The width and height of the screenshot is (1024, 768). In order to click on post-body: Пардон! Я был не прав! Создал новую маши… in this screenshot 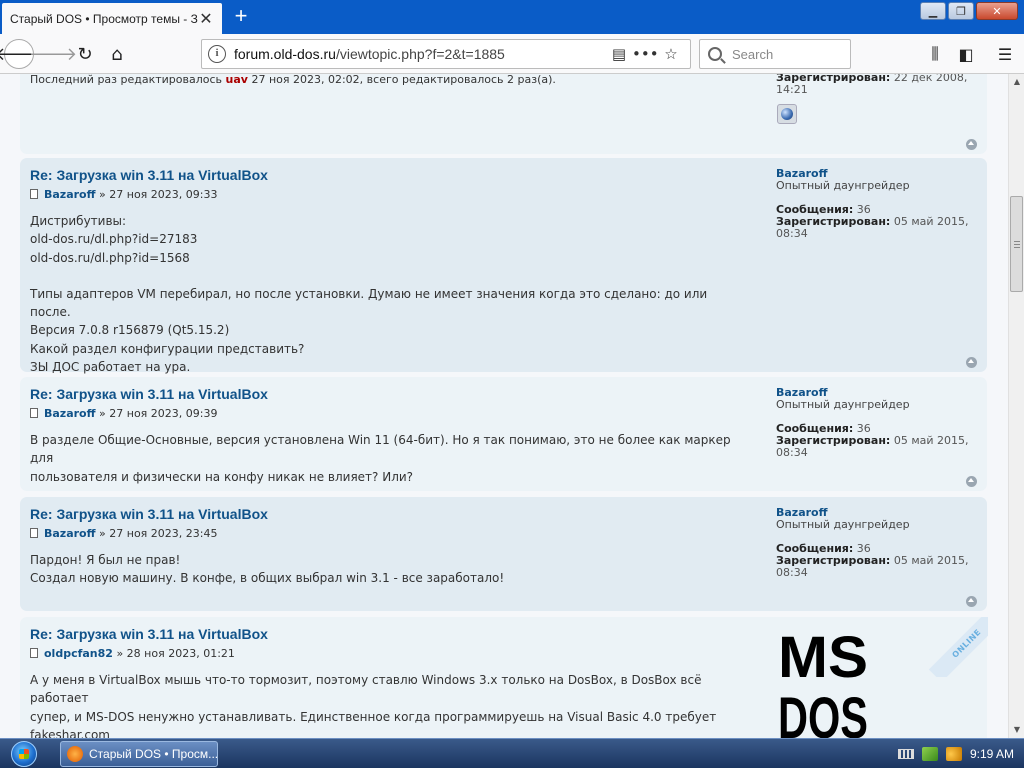, I will do `click(390, 569)`.